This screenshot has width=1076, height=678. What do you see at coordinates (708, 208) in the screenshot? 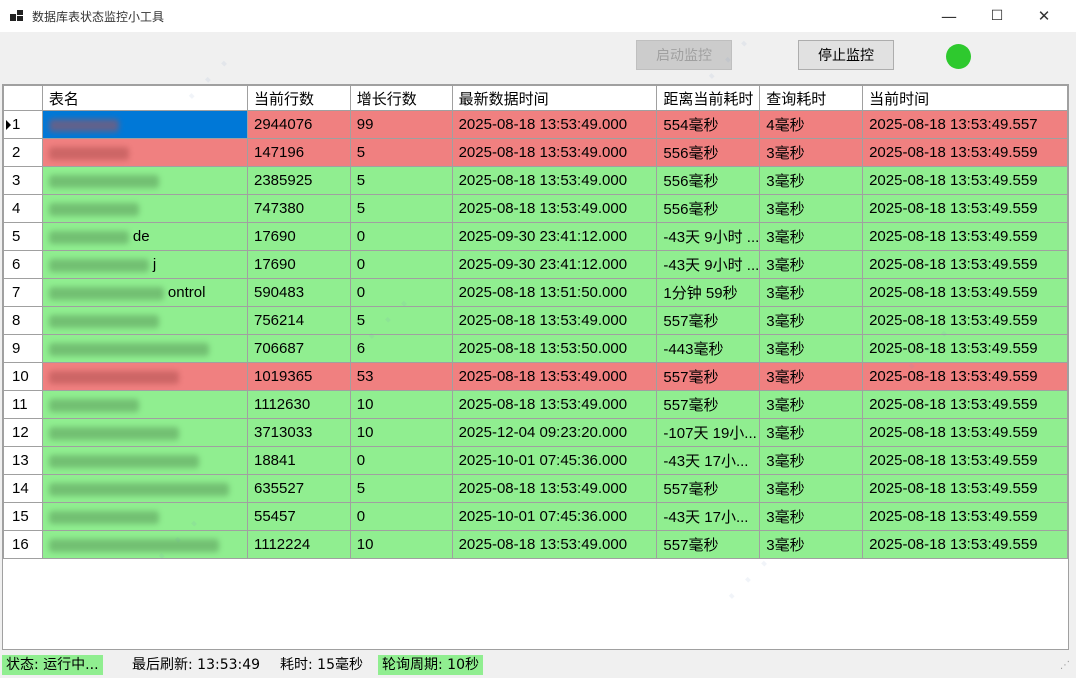
I see `cell-since: 556毫秒` at bounding box center [708, 208].